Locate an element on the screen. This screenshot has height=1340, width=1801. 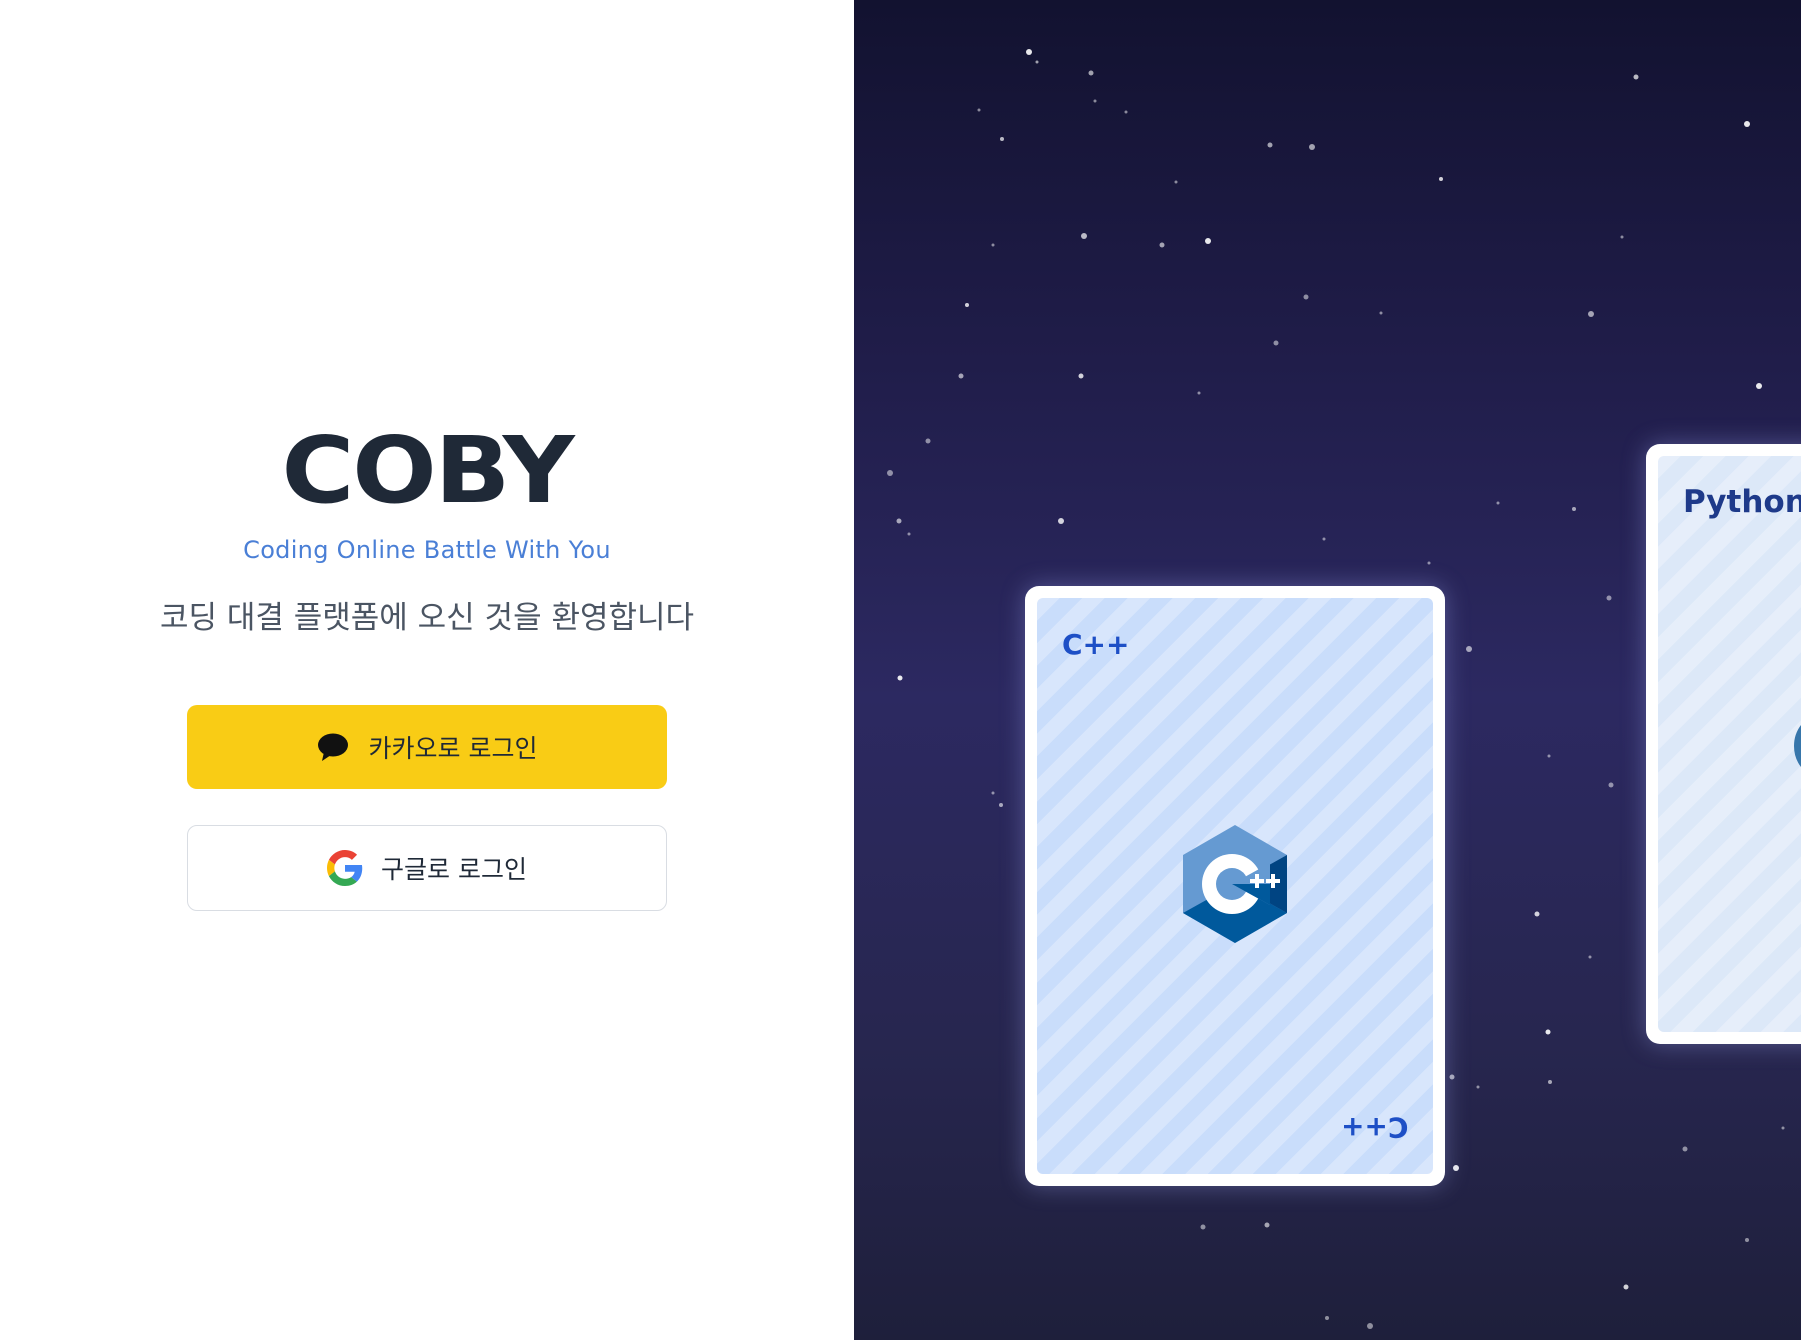
app-logo: COBY is located at coordinates (428, 470).